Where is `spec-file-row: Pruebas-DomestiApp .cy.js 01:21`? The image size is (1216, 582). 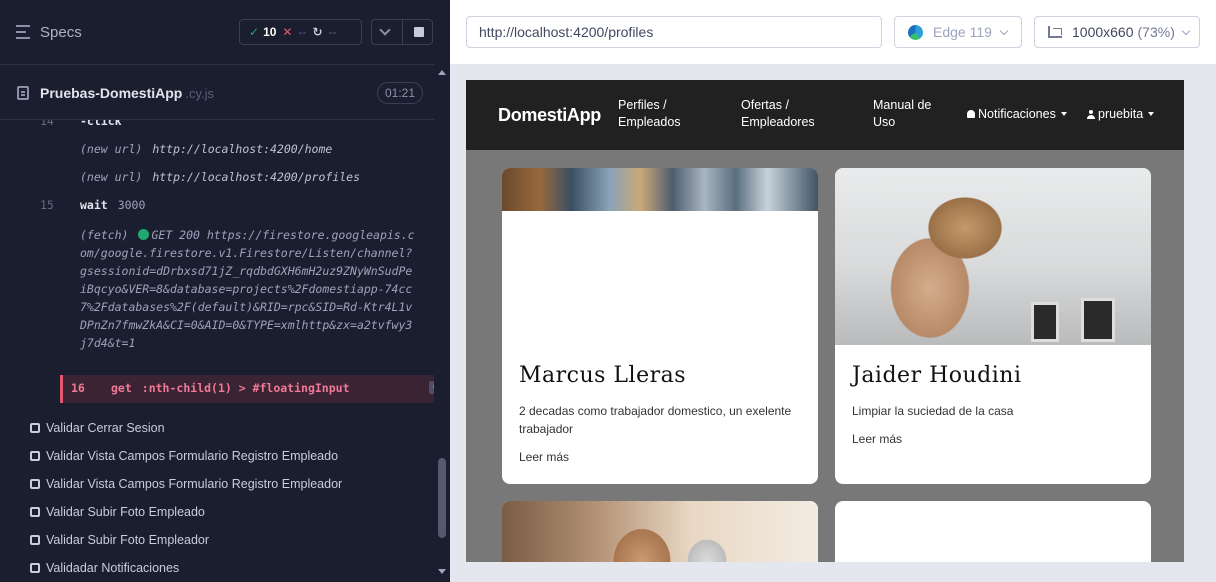
spec-file-row: Pruebas-DomestiApp .cy.js 01:21 is located at coordinates (217, 92).